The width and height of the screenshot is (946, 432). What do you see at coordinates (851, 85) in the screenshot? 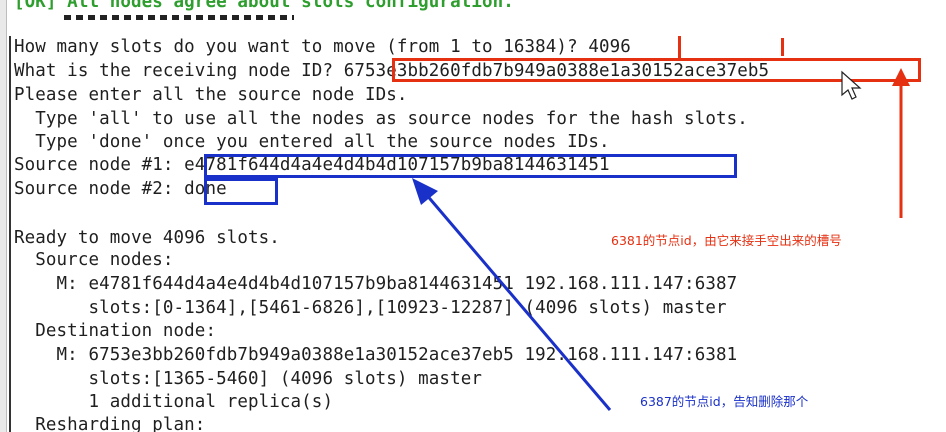
I see `mouse-cursor-icon` at bounding box center [851, 85].